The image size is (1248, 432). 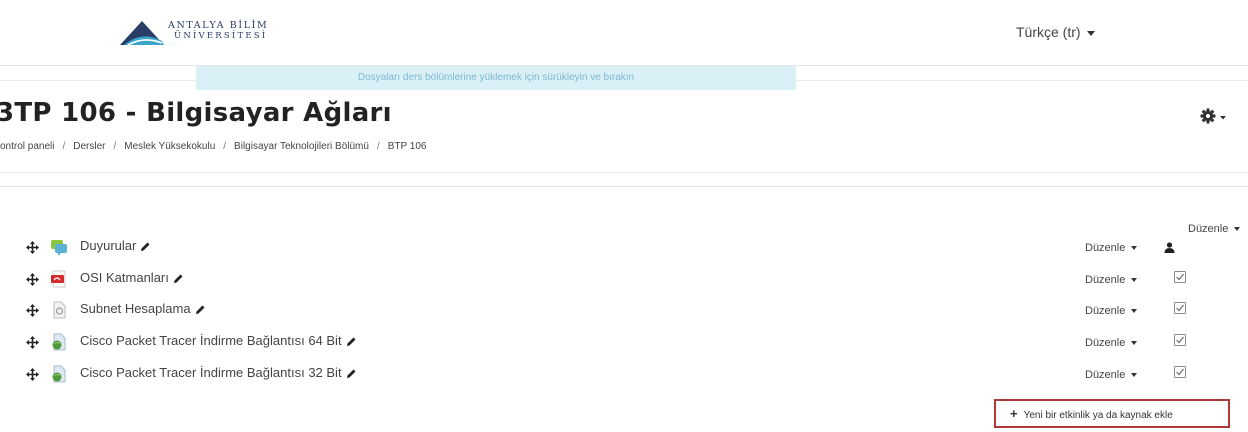 I want to click on gear-icon, so click(x=1213, y=116).